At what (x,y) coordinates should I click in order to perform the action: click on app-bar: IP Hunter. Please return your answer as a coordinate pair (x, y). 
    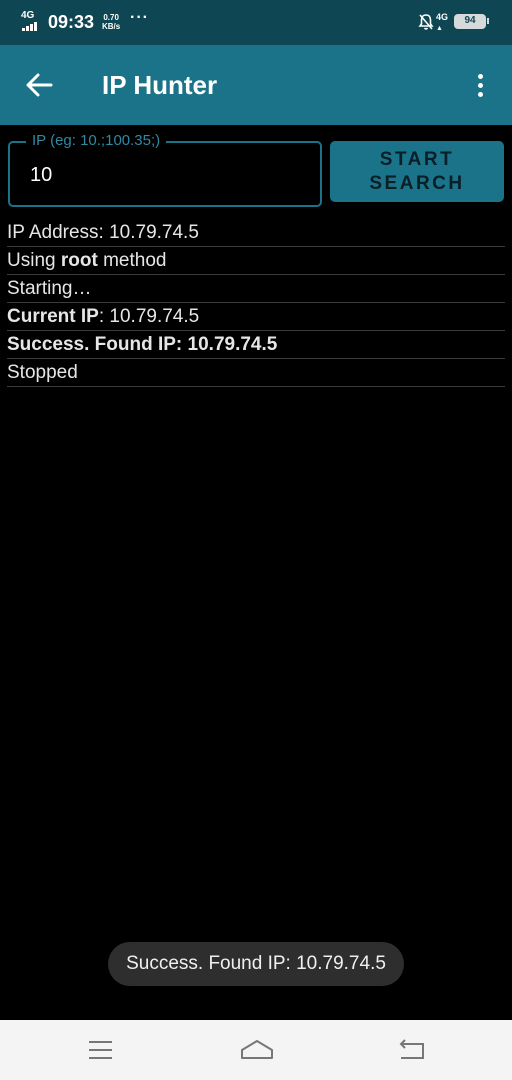
    Looking at the image, I should click on (256, 85).